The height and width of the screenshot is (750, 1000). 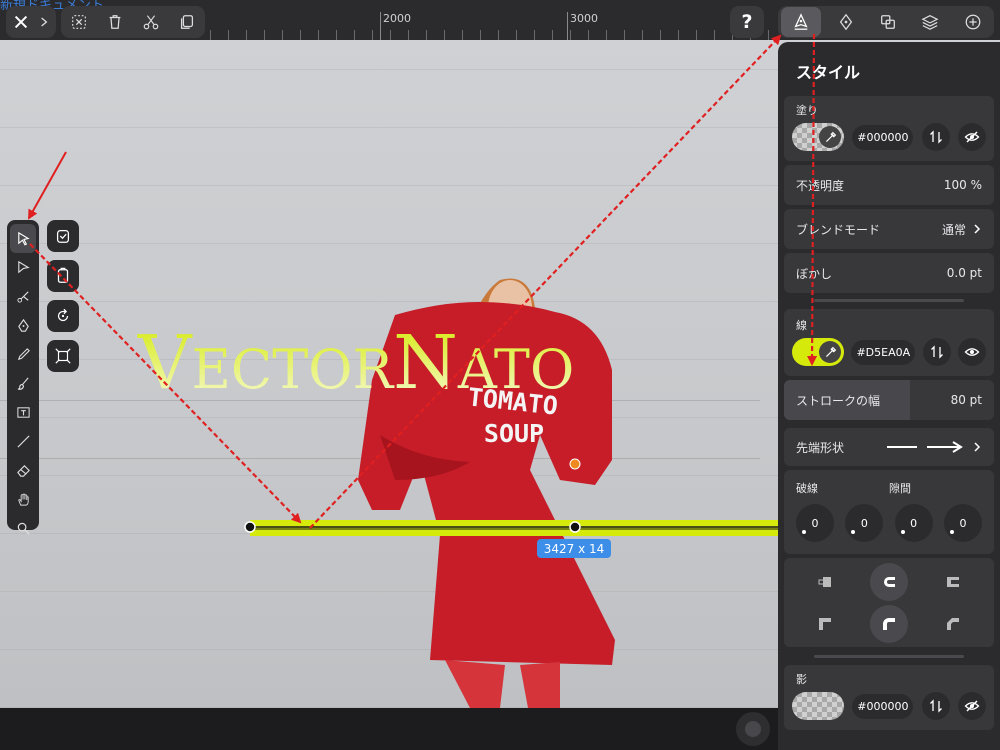 What do you see at coordinates (23, 267) in the screenshot?
I see `direct-select-tool-icon` at bounding box center [23, 267].